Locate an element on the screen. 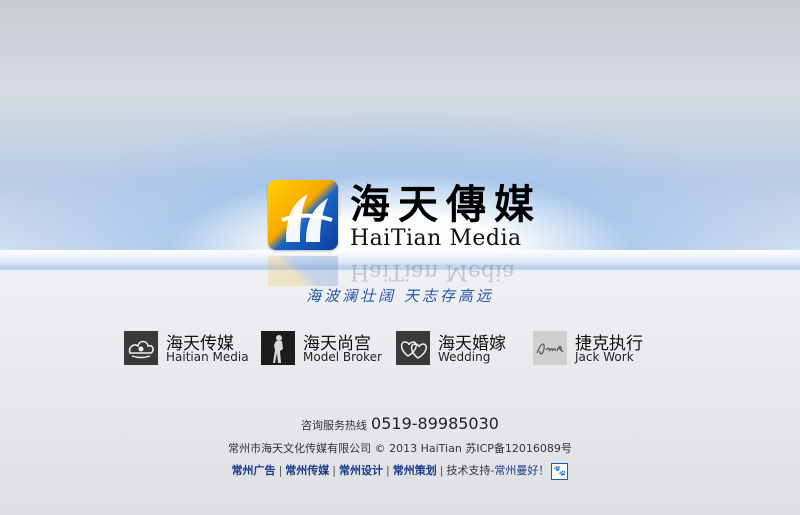 This screenshot has height=515, width=800. footer-links: 常州广告 | 常州传媒 | 常州设计 | 常州策划 | 技术支持-常州曼好！ 🐾 is located at coordinates (400, 471).